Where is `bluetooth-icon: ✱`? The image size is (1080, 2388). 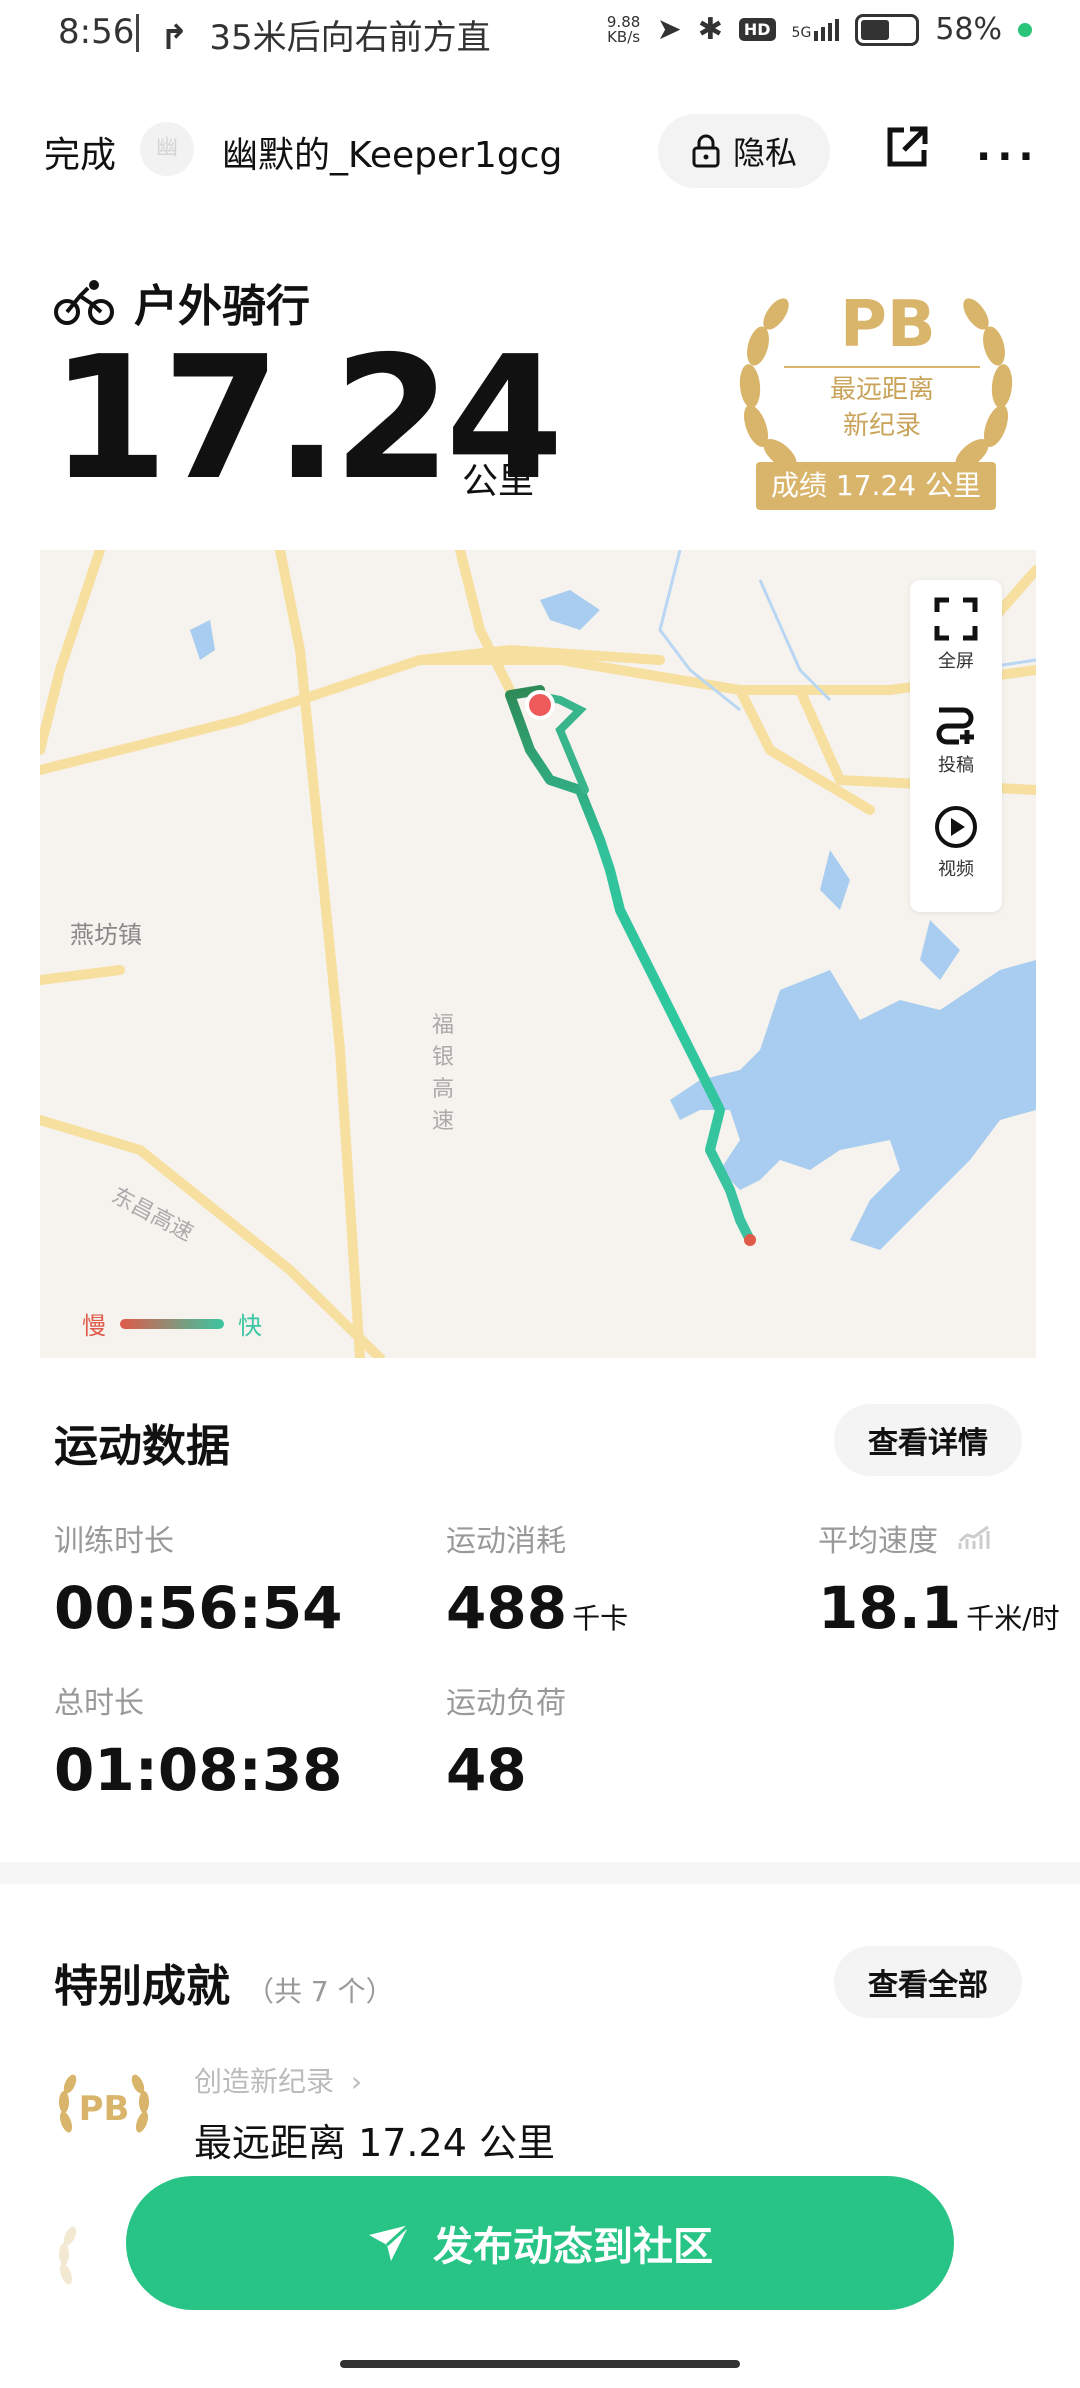
bluetooth-icon: ✱ is located at coordinates (710, 29).